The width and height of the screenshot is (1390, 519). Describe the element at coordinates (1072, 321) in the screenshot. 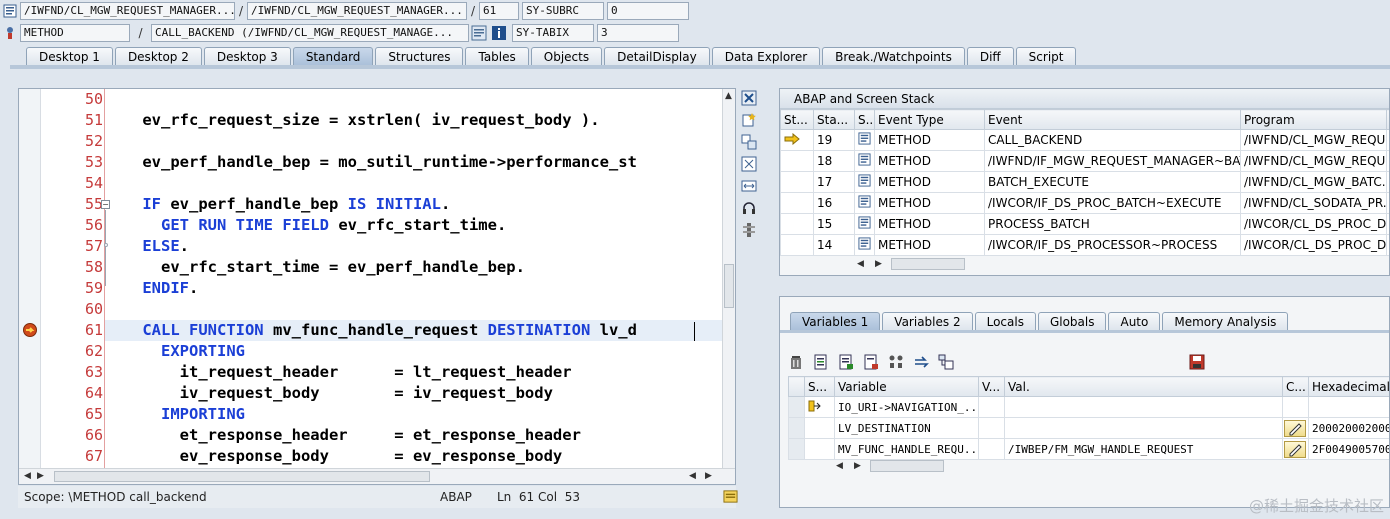

I see `vtab-globals: Globals` at that location.